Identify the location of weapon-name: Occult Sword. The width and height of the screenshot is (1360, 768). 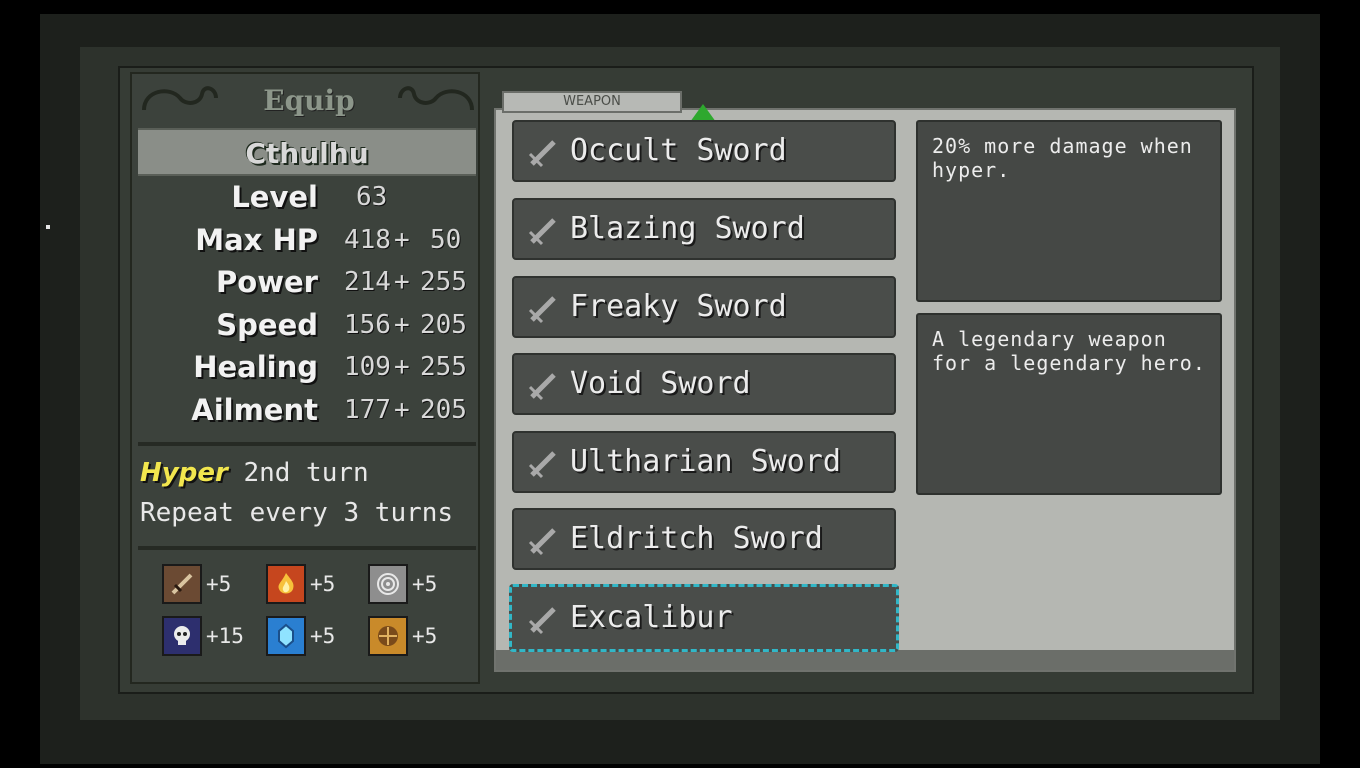
(678, 150).